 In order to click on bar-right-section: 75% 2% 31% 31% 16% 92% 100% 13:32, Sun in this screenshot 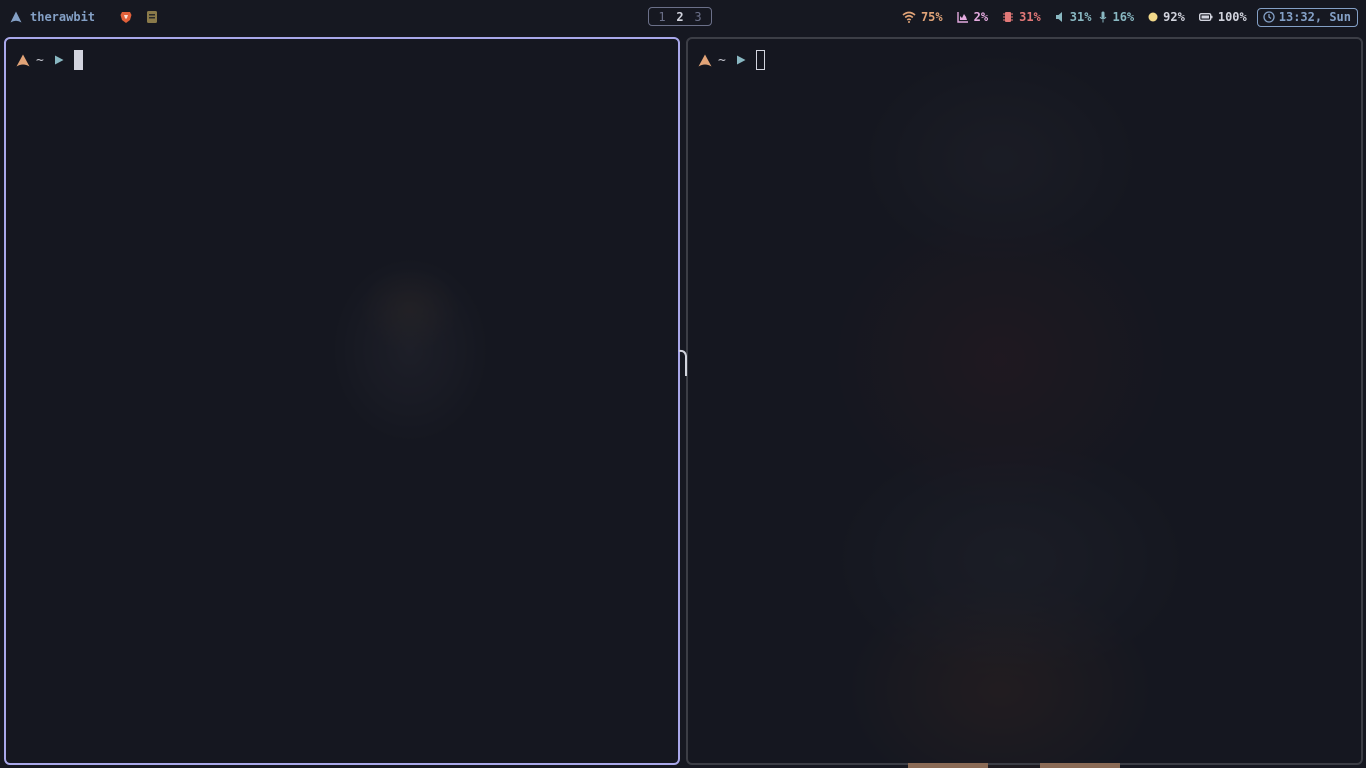, I will do `click(1123, 17)`.